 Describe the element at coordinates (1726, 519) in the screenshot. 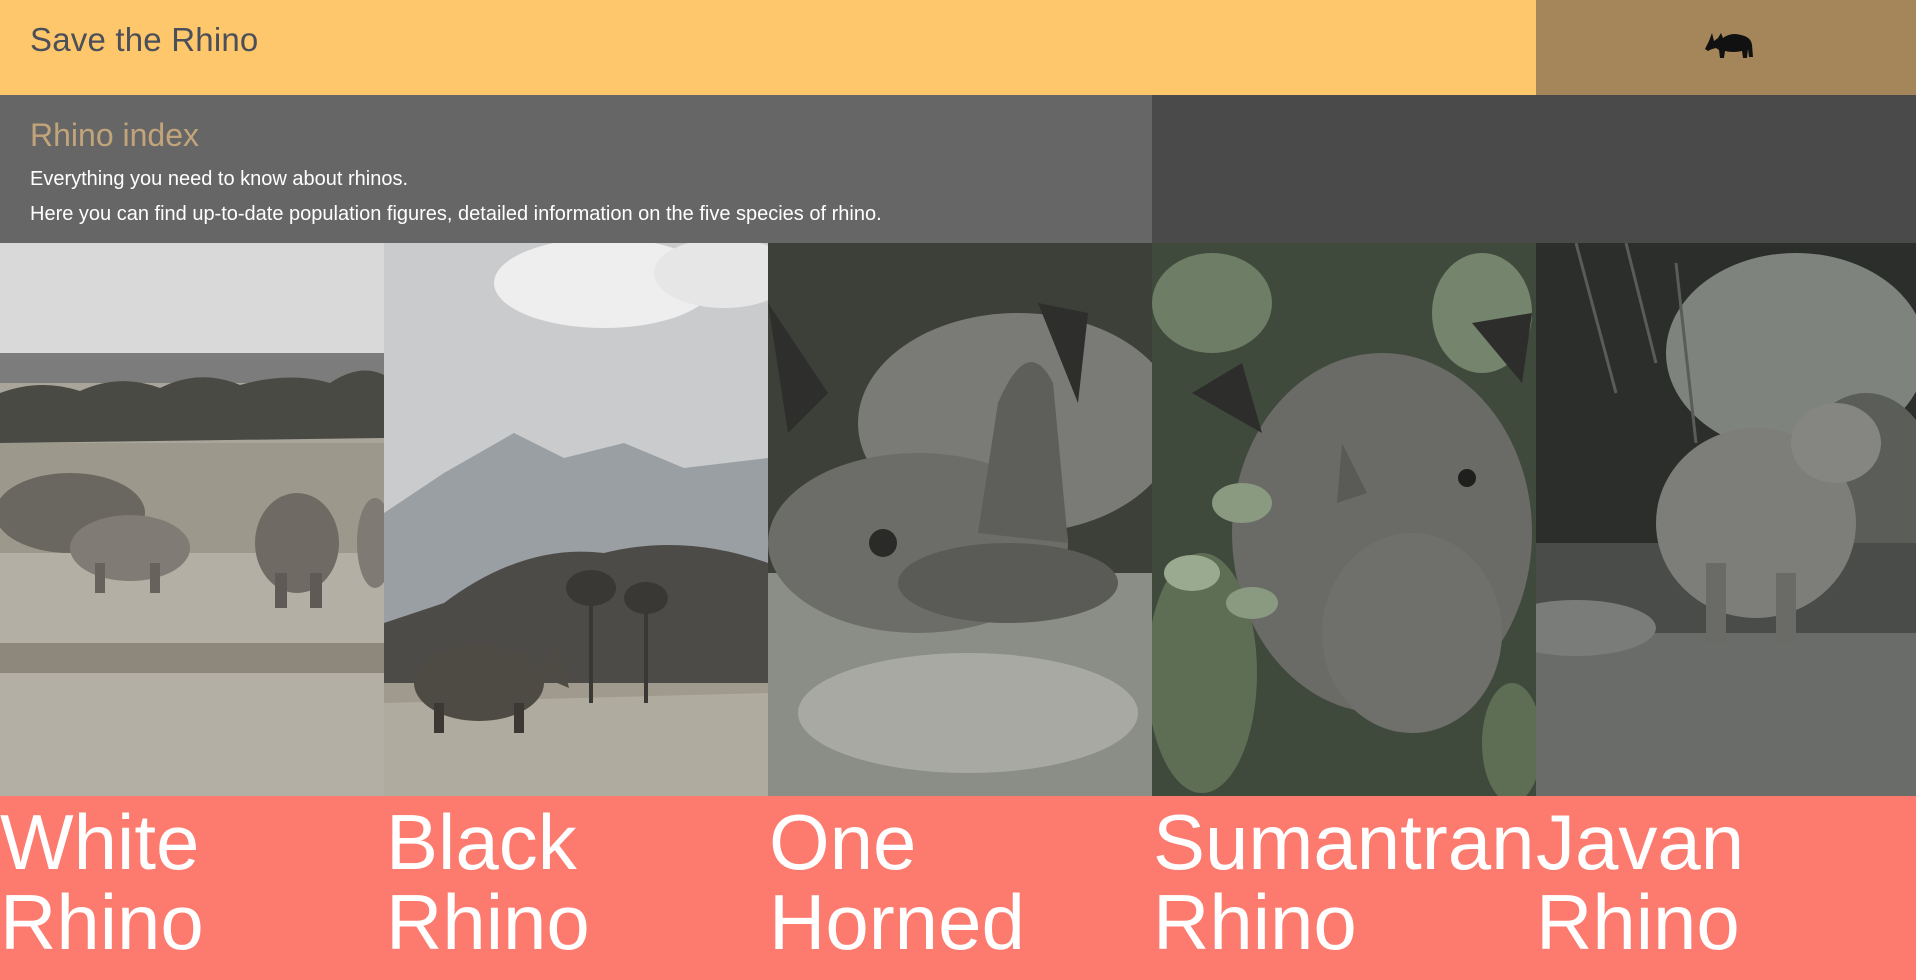

I see `javan-rhino-photo` at that location.